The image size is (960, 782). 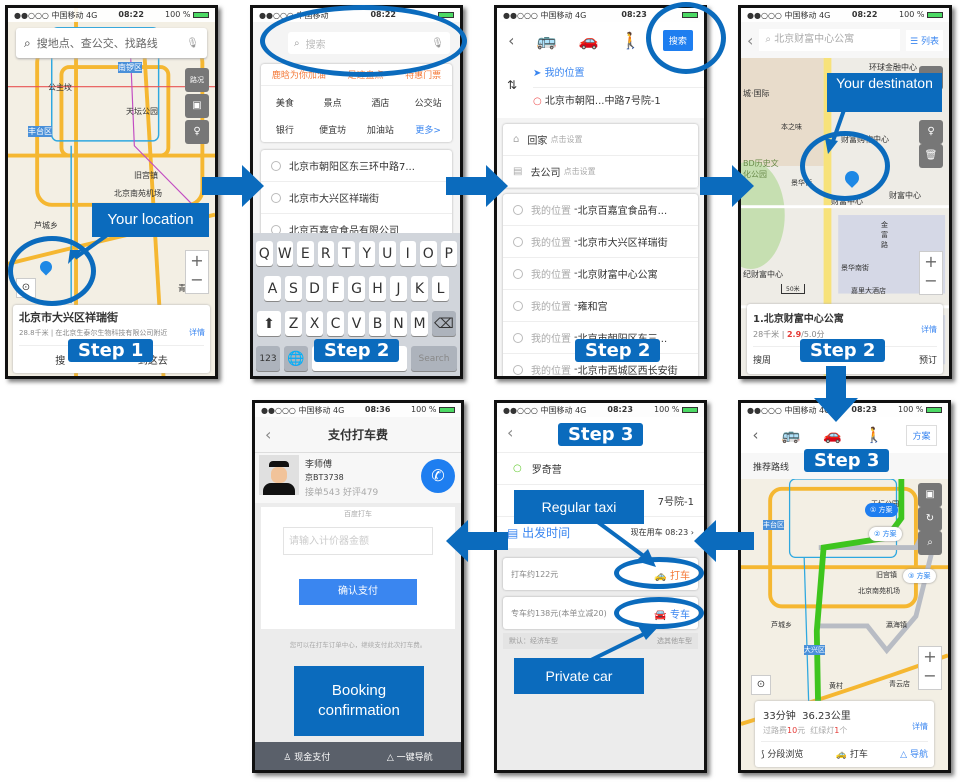 I want to click on work-shortcut: ▤ 去公司 点击设置, so click(x=600, y=172).